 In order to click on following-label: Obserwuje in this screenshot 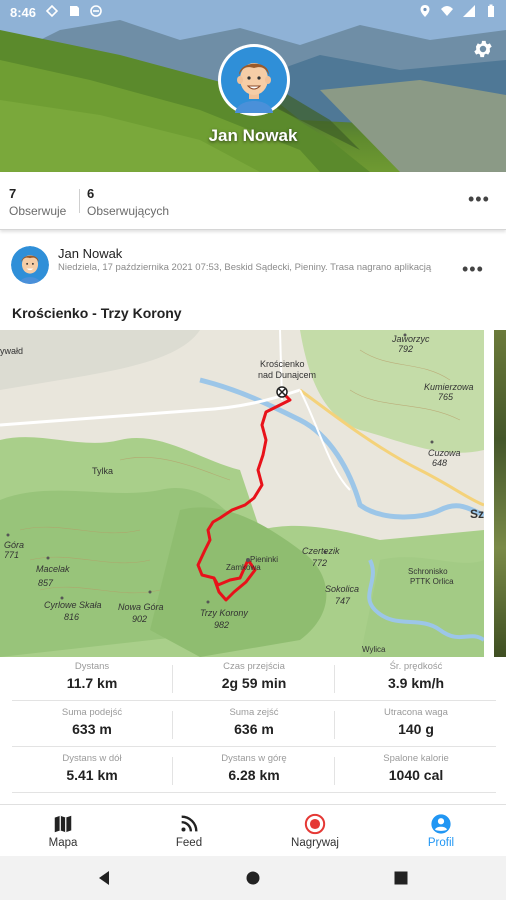, I will do `click(38, 211)`.